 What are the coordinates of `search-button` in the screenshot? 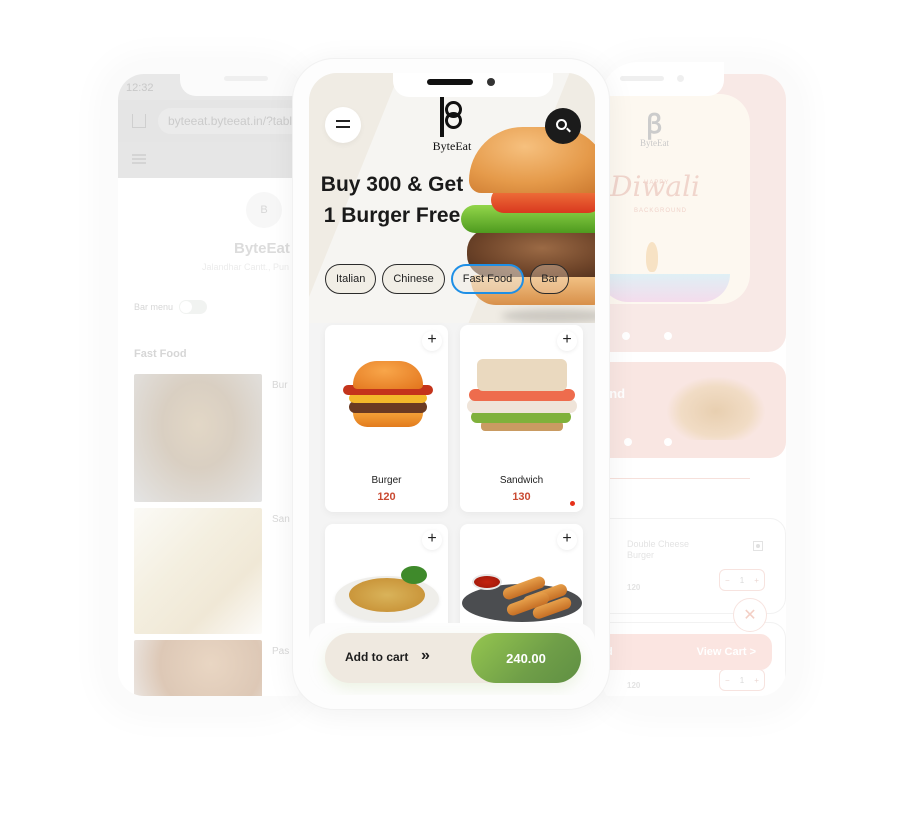 It's located at (563, 126).